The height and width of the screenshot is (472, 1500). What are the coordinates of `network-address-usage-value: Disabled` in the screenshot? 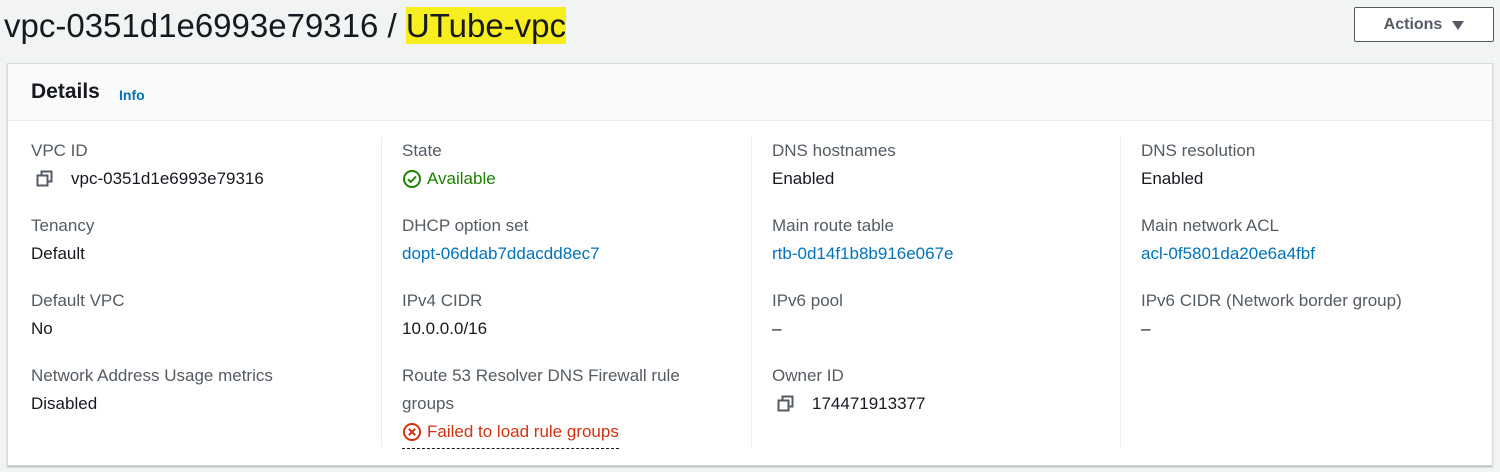 It's located at (64, 403).